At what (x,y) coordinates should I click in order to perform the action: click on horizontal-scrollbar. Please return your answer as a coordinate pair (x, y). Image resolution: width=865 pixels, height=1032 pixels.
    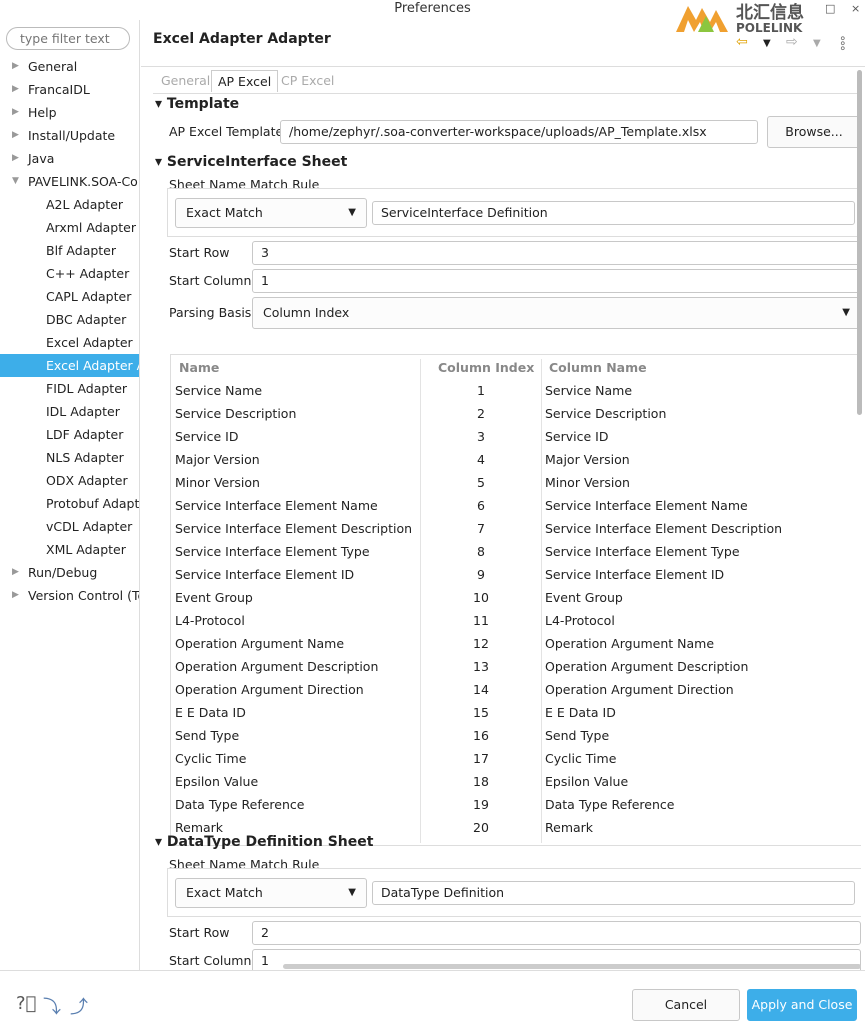
    Looking at the image, I should click on (572, 966).